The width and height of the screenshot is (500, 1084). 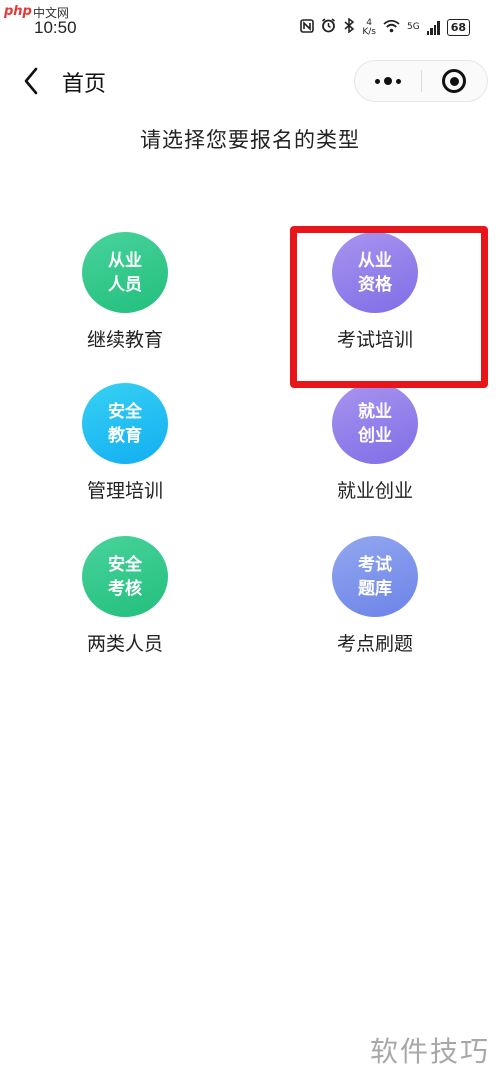 I want to click on target-circle-icon, so click(x=454, y=81).